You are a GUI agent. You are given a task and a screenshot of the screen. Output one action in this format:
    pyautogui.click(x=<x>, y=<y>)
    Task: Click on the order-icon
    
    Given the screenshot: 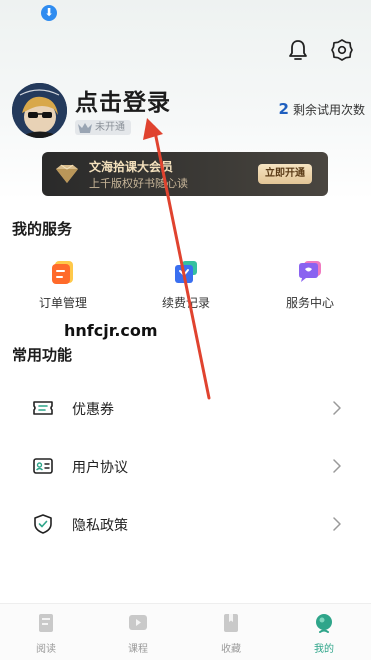 What is the action you would take?
    pyautogui.click(x=62, y=272)
    